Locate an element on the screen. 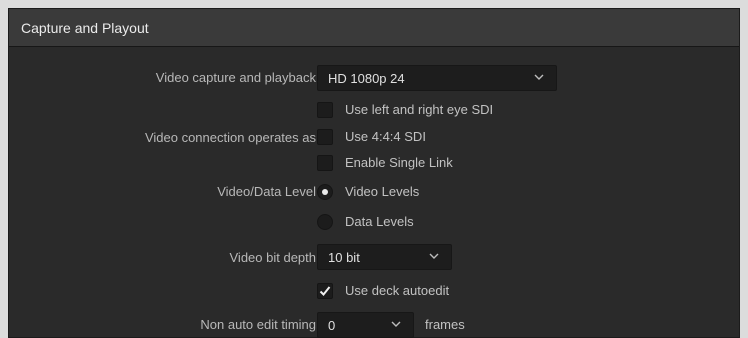  use-444-sdi-checkbox is located at coordinates (325, 137).